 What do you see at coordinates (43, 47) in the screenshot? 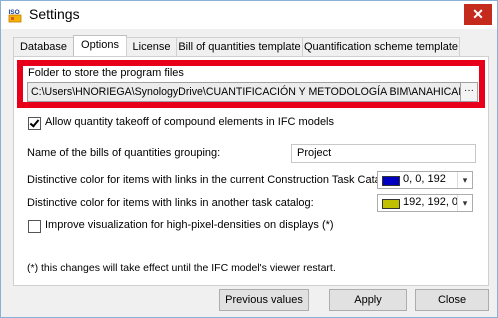
I see `tab-database: Database` at bounding box center [43, 47].